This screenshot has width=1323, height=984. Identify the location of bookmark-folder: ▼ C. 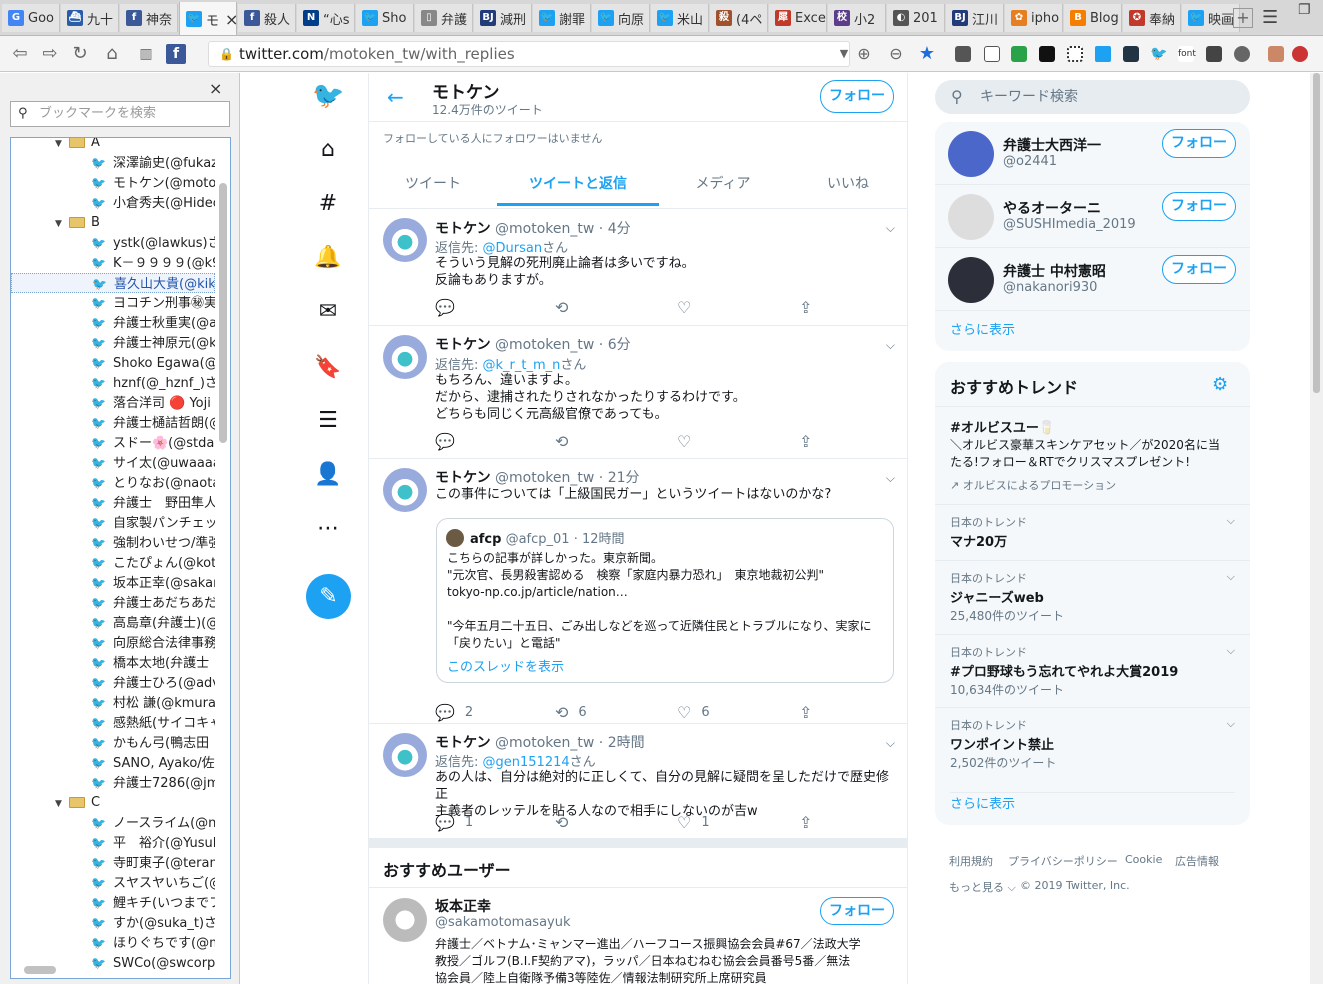
(113, 803).